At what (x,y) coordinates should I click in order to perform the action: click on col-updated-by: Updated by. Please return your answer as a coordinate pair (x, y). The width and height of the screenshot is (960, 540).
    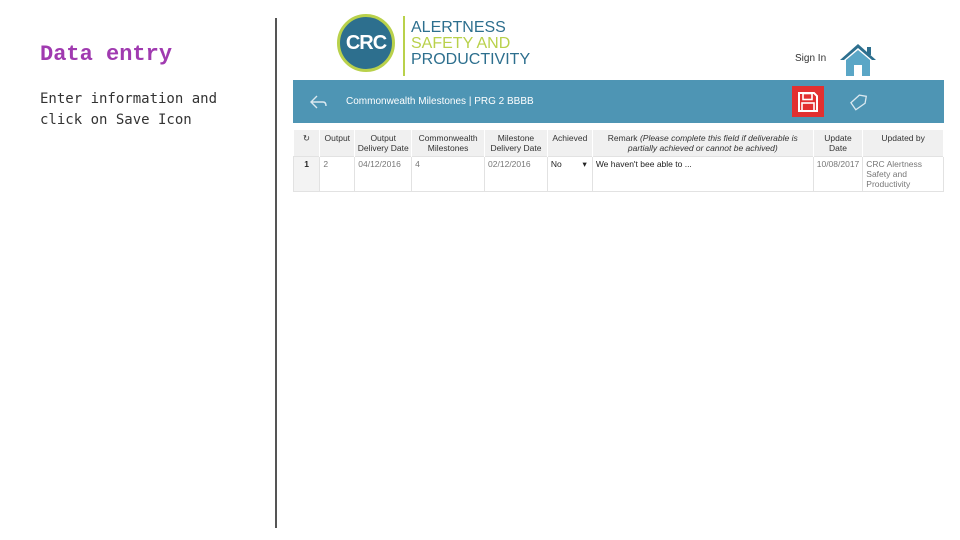
    Looking at the image, I should click on (903, 143).